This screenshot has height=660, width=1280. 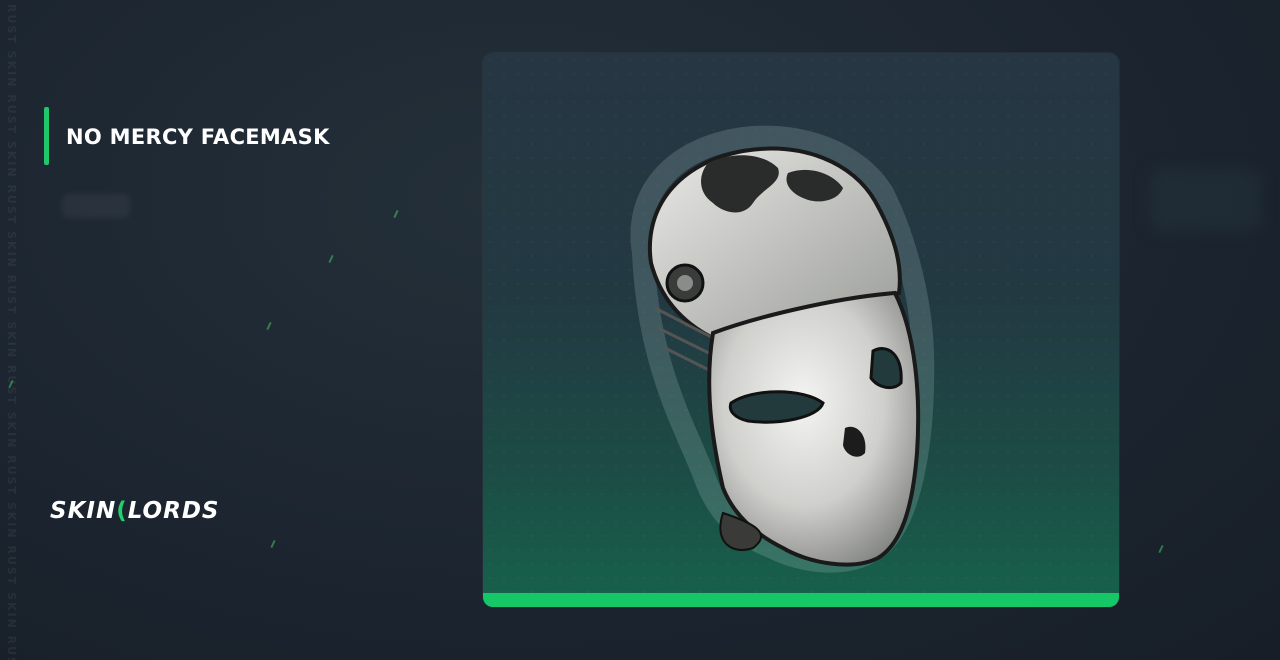 I want to click on blurred-tag, so click(x=96, y=206).